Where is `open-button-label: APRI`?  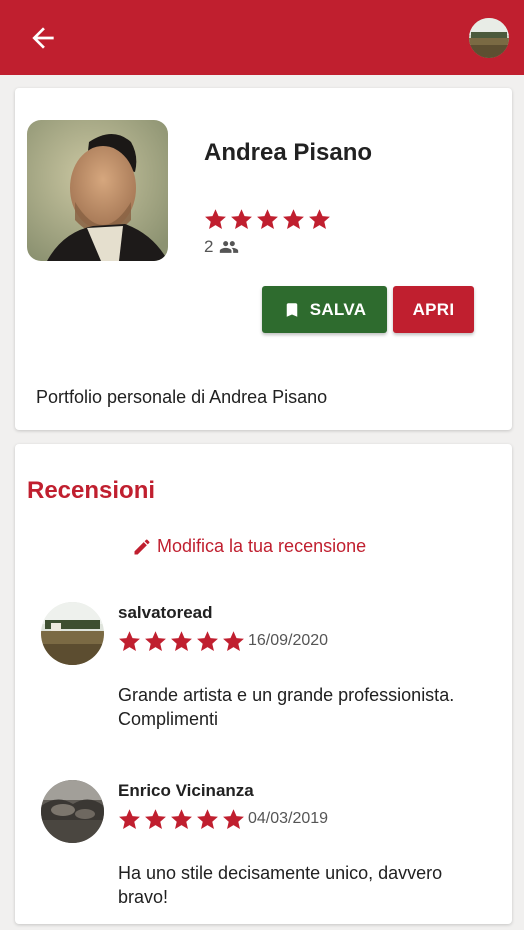
open-button-label: APRI is located at coordinates (433, 309).